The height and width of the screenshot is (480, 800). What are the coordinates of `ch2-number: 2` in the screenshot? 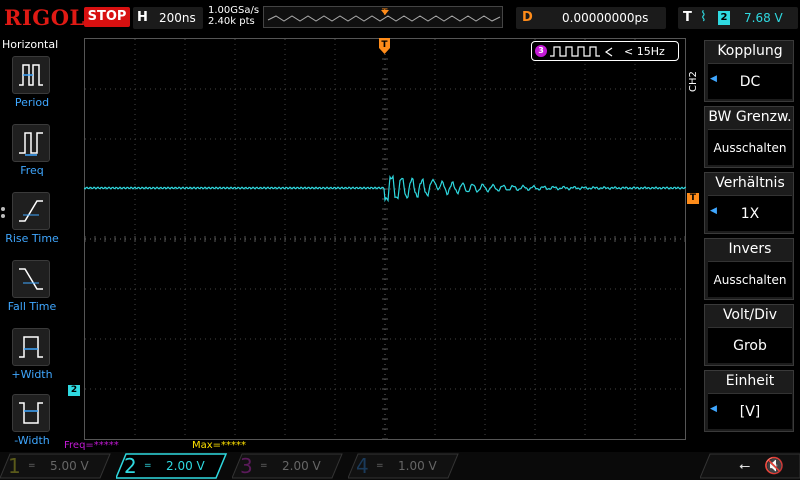 It's located at (130, 466).